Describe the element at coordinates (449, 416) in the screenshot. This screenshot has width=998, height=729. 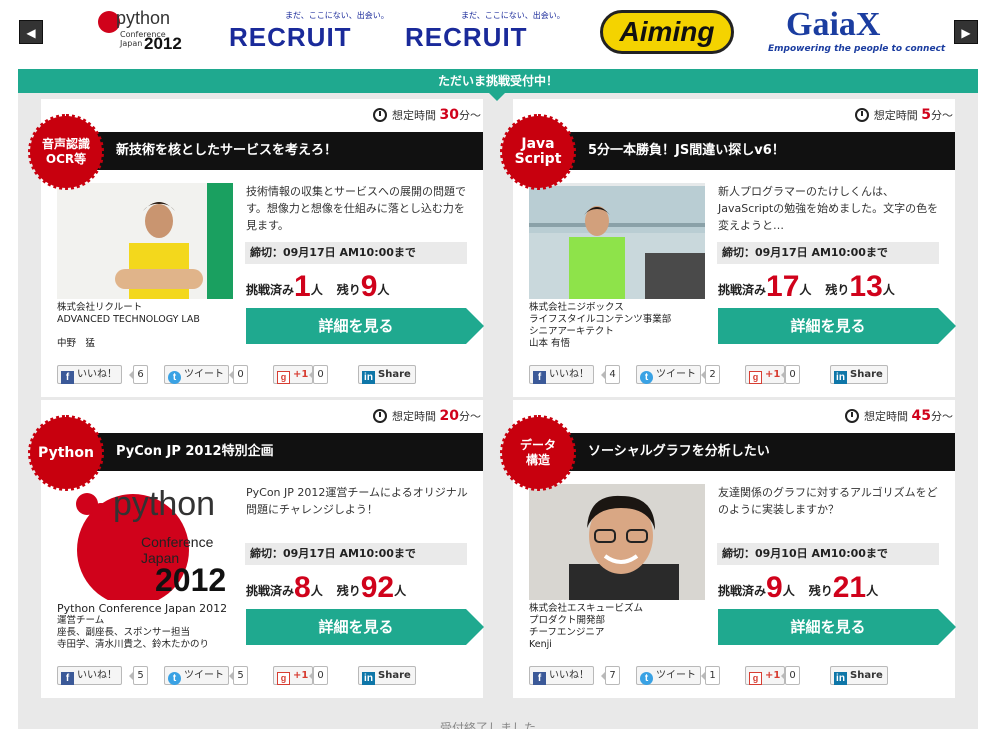
I see `time-minutes: 20` at that location.